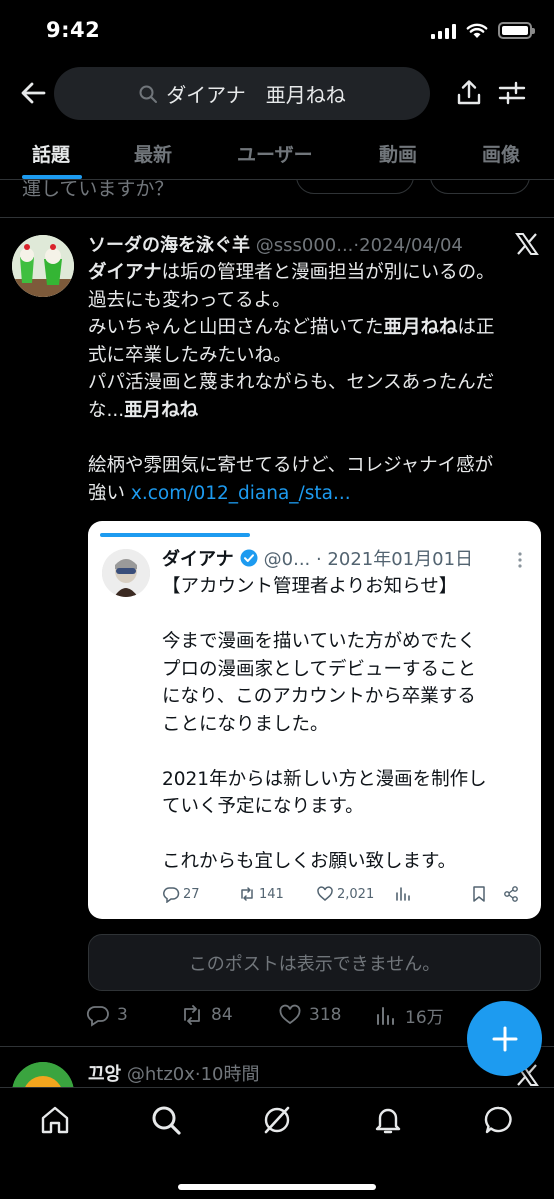 Image resolution: width=554 pixels, height=1199 pixels. I want to click on tab-top: 話題, so click(51, 153).